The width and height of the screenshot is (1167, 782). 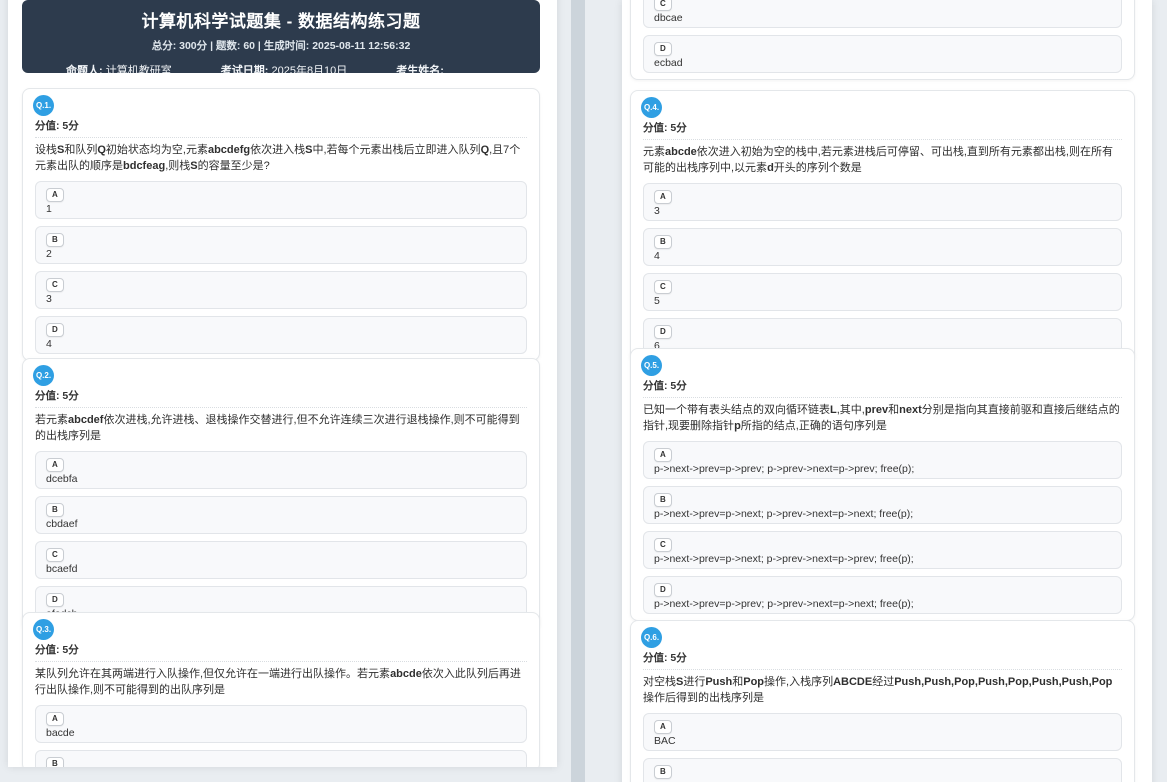 What do you see at coordinates (665, 386) in the screenshot?
I see `question-5-score: 分值: 5分` at bounding box center [665, 386].